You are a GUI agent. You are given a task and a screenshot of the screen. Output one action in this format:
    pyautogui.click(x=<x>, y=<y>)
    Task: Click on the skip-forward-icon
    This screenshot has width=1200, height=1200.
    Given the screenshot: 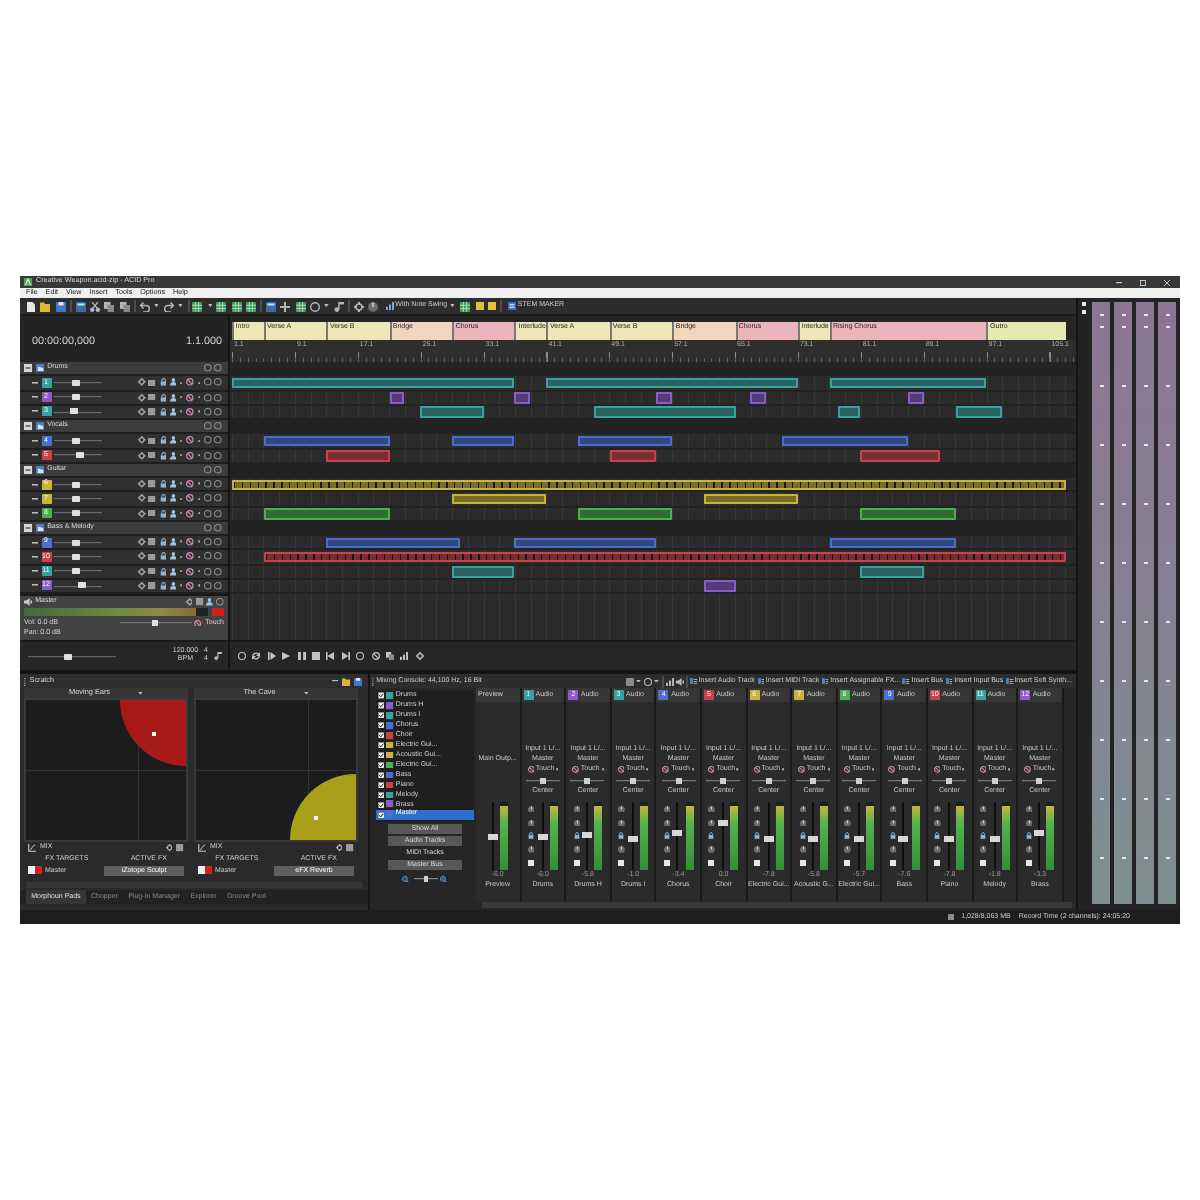 What is the action you would take?
    pyautogui.click(x=345, y=656)
    